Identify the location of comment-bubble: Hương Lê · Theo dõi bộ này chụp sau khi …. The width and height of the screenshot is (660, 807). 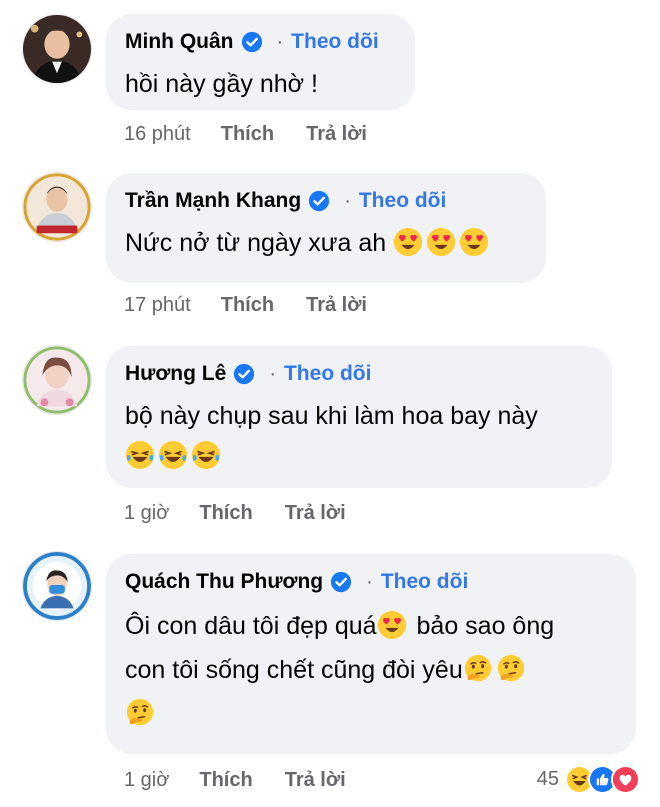
(359, 417).